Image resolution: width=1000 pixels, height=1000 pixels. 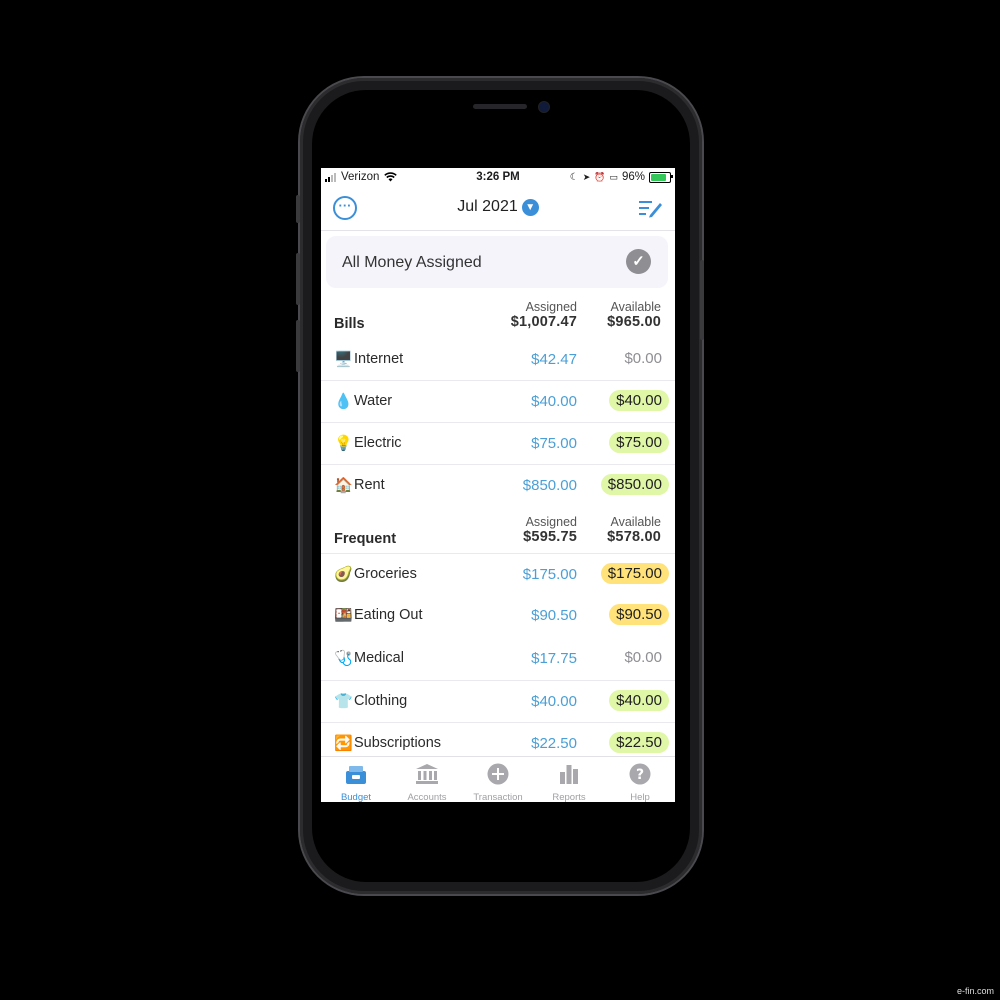 What do you see at coordinates (554, 443) in the screenshot?
I see `assigned-amount: $75.00` at bounding box center [554, 443].